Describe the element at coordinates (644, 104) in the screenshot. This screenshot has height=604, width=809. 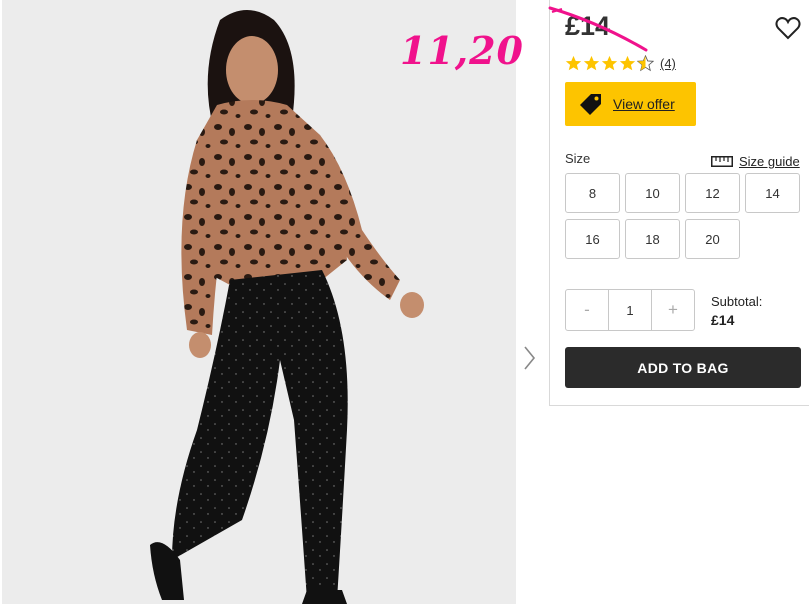
I see `view-offer-label: View offer` at that location.